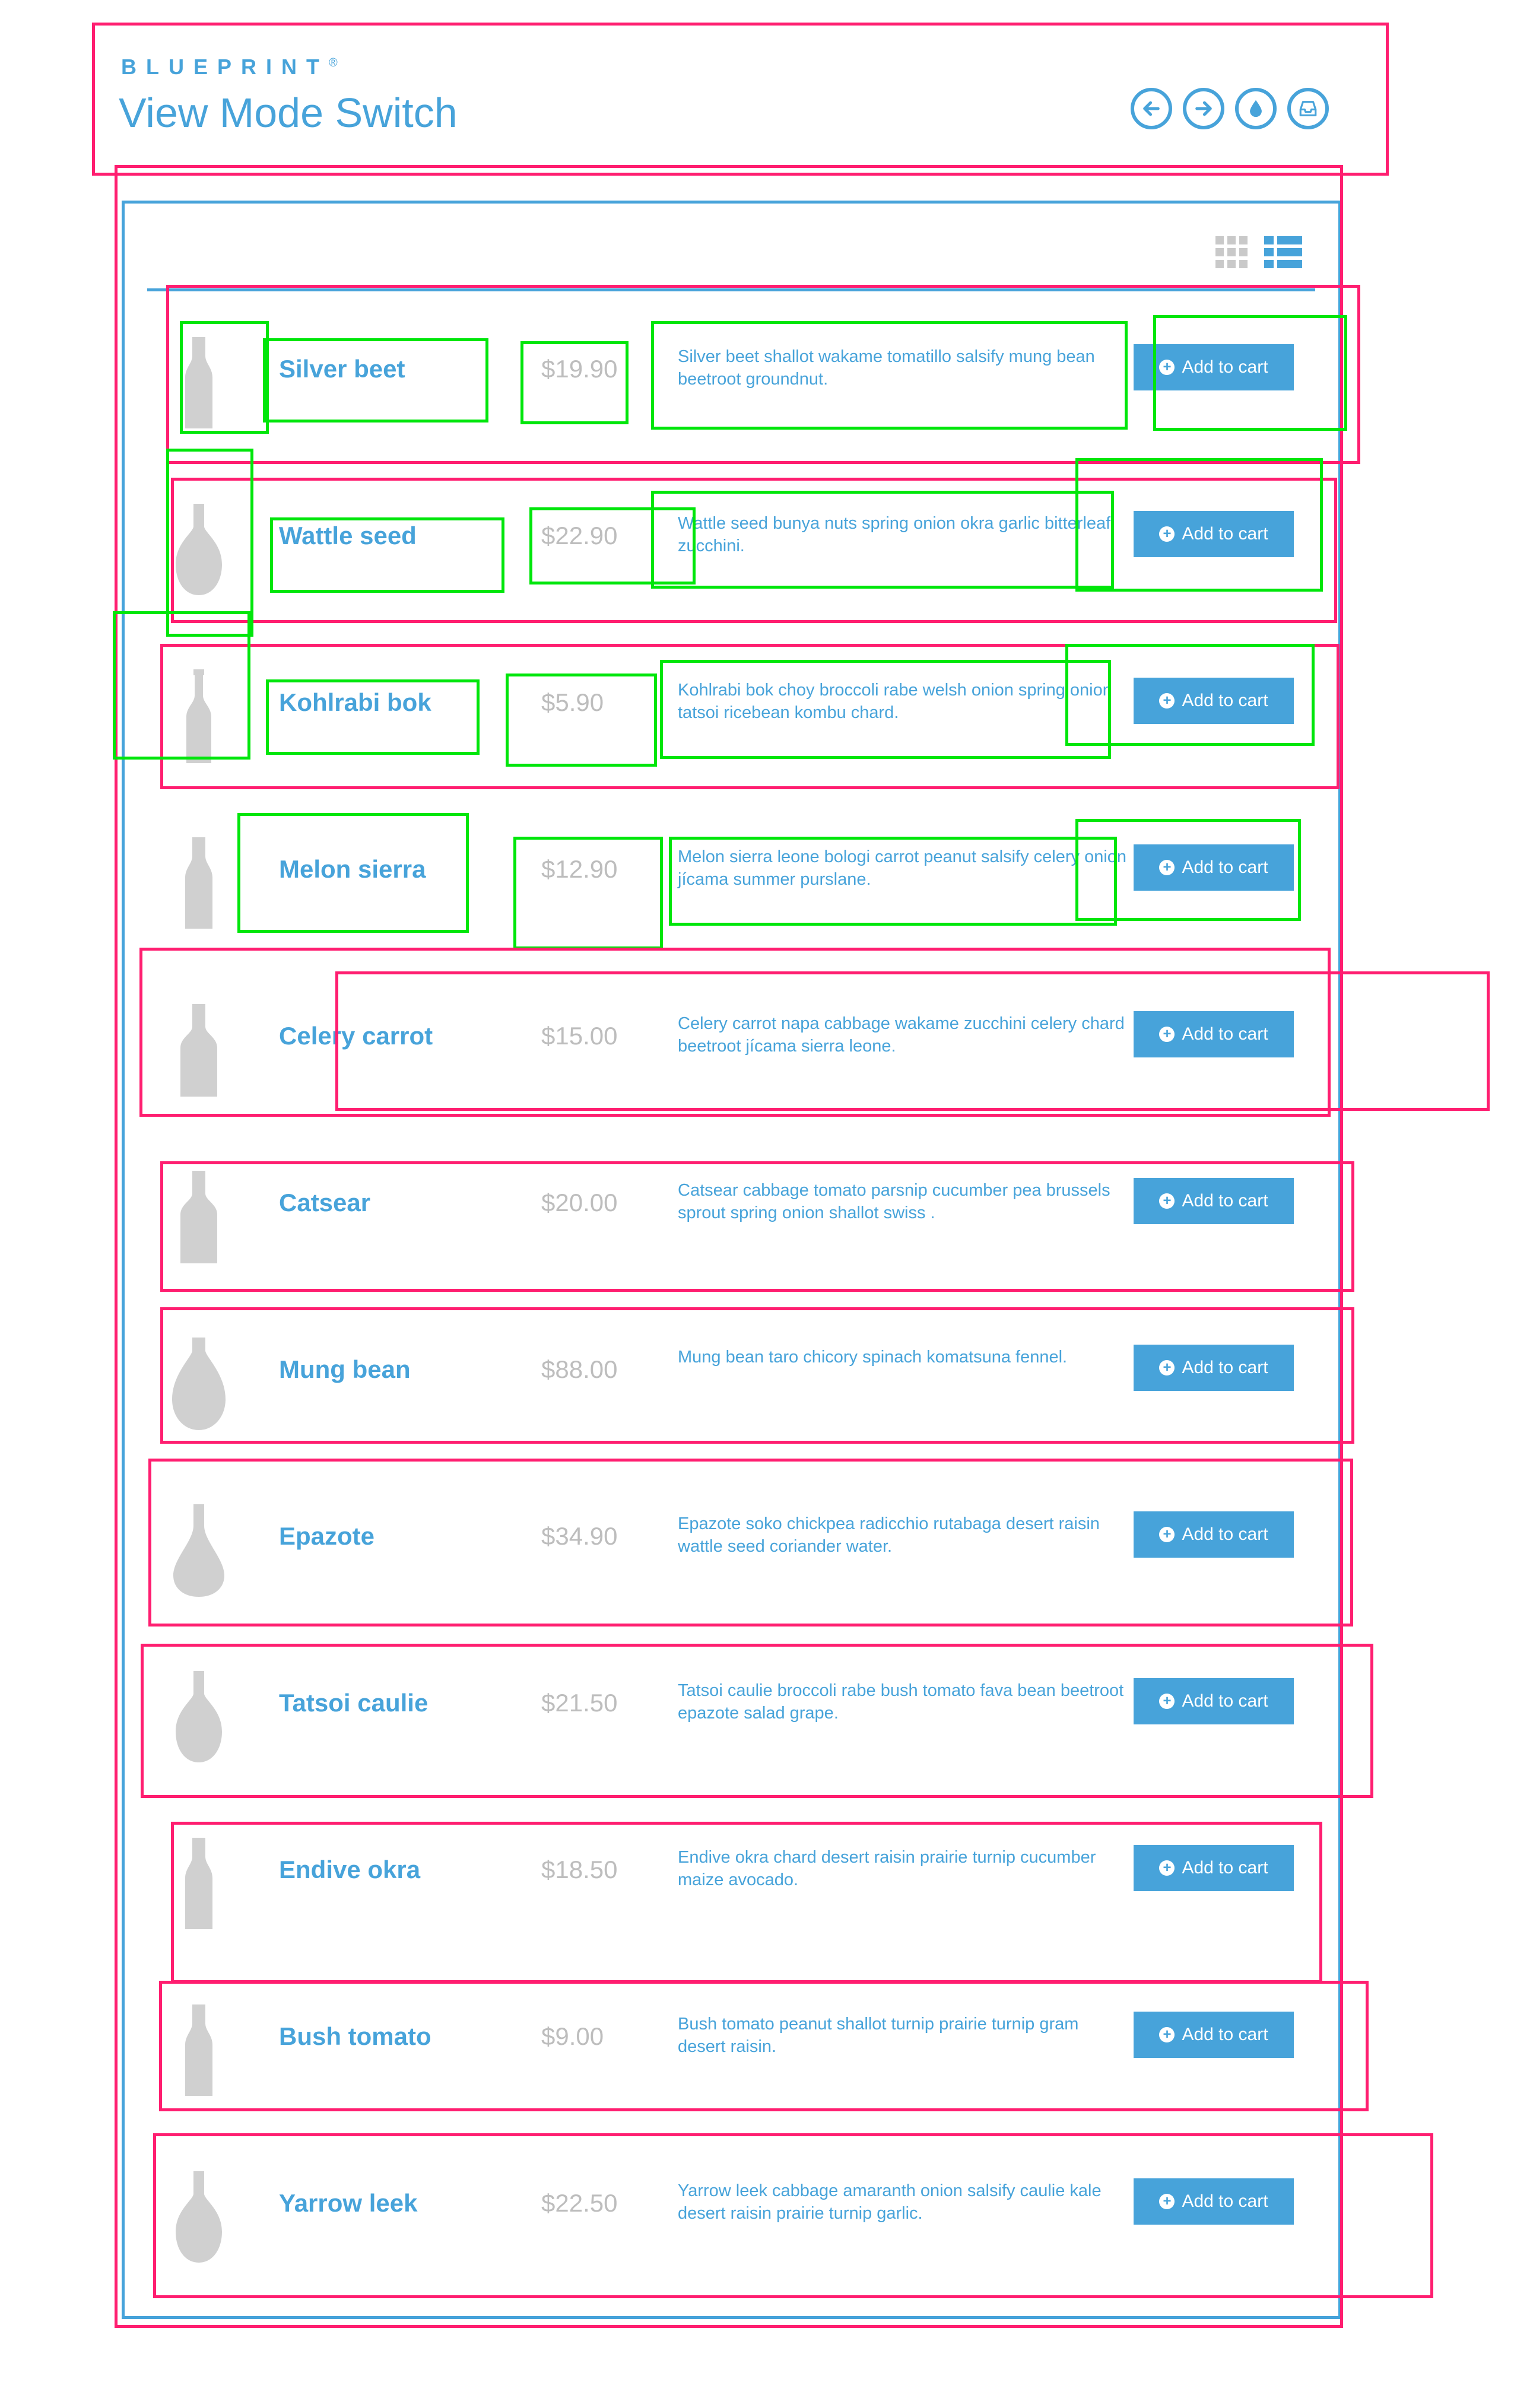 The image size is (1514, 2408). I want to click on product-name: Tatsoi caulie, so click(354, 1703).